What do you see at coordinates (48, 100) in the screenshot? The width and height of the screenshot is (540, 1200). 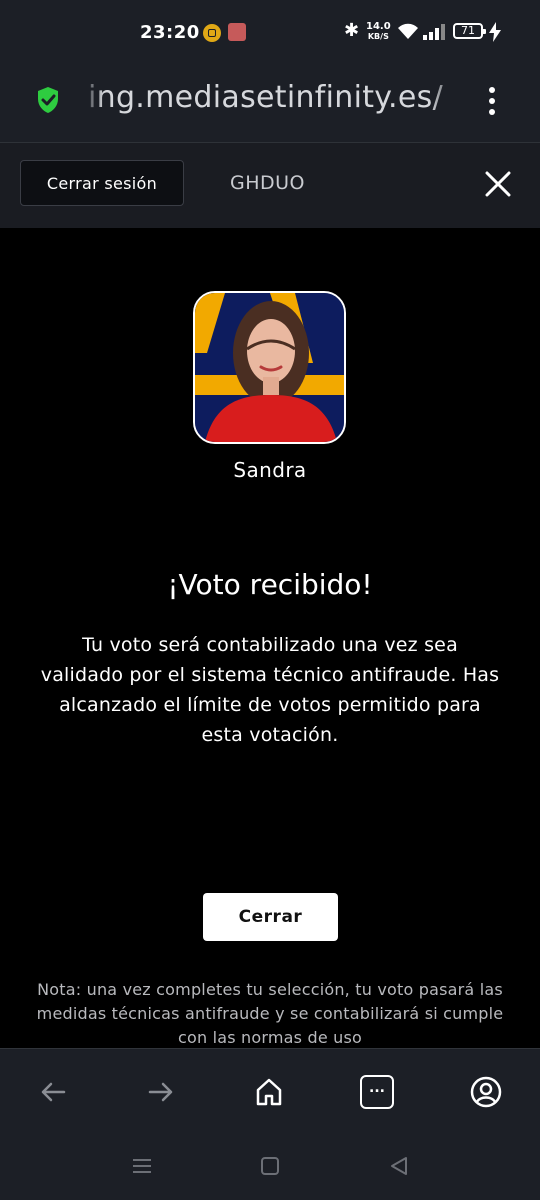 I see `shield-check-icon` at bounding box center [48, 100].